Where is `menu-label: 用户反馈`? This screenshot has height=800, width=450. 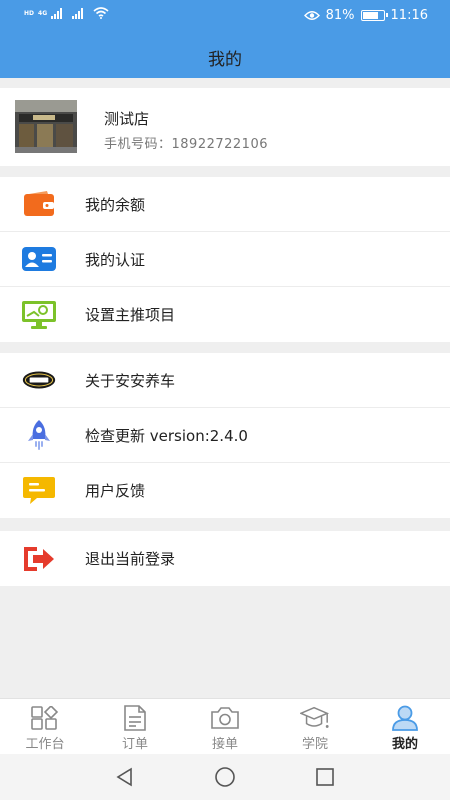
menu-label: 用户反馈 is located at coordinates (115, 491).